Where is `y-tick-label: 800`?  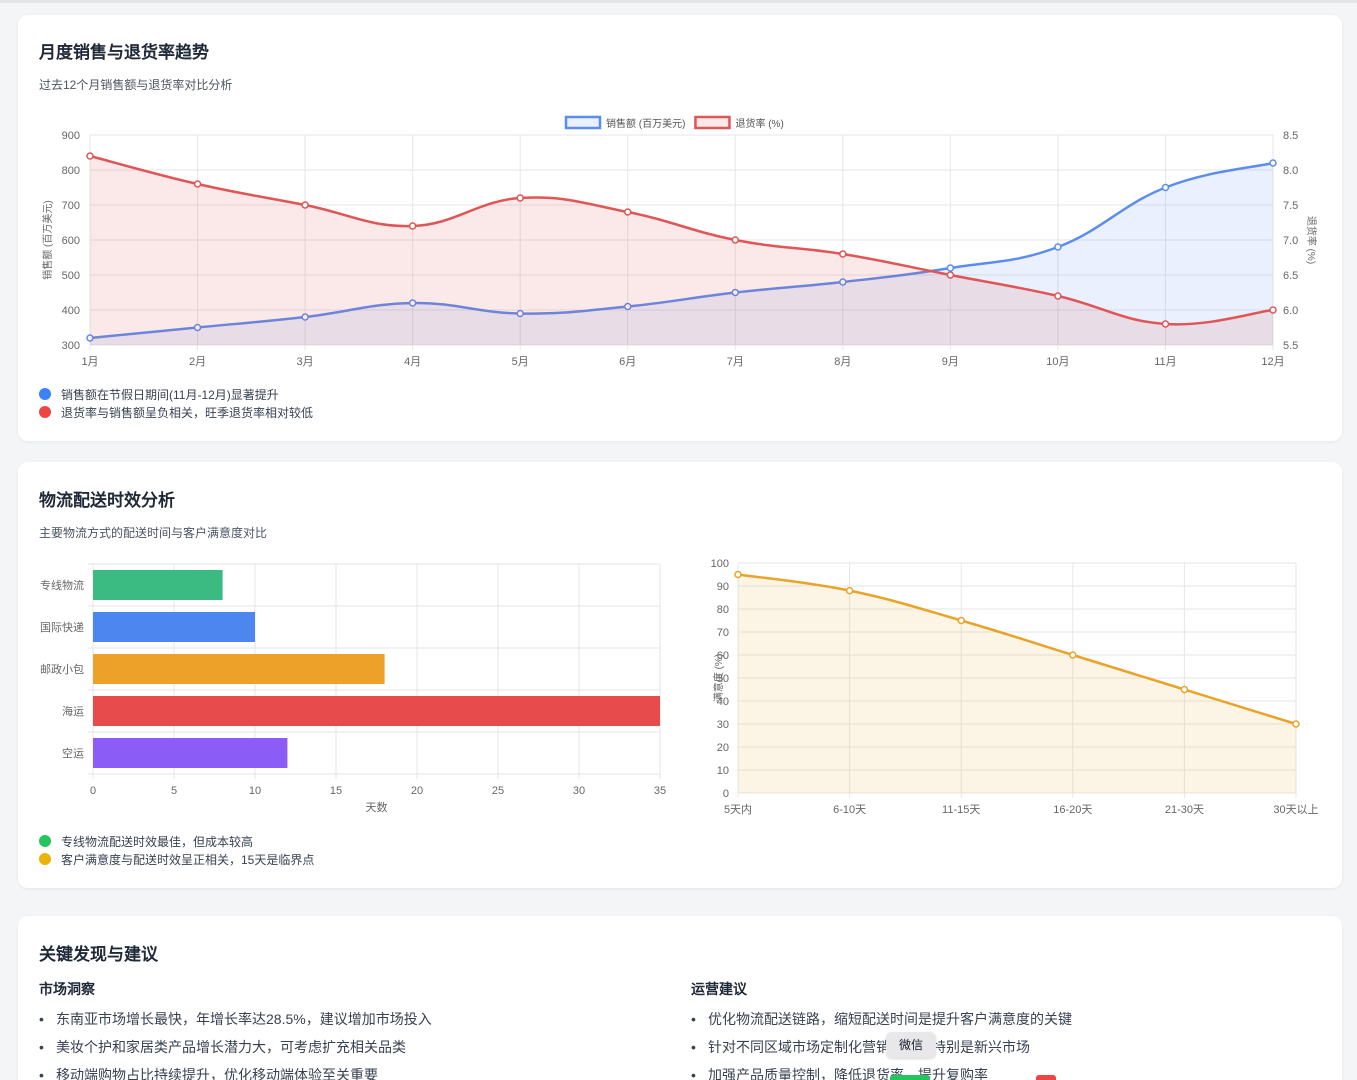 y-tick-label: 800 is located at coordinates (71, 171).